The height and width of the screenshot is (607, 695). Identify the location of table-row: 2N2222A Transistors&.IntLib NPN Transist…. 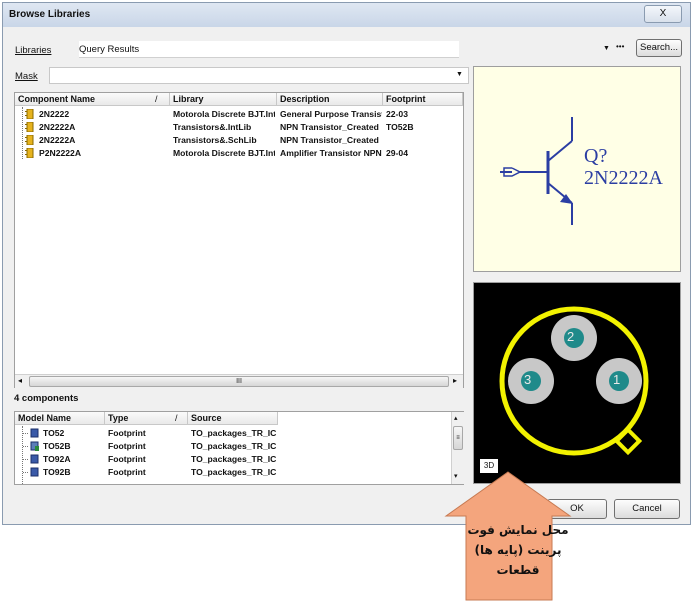
(239, 127).